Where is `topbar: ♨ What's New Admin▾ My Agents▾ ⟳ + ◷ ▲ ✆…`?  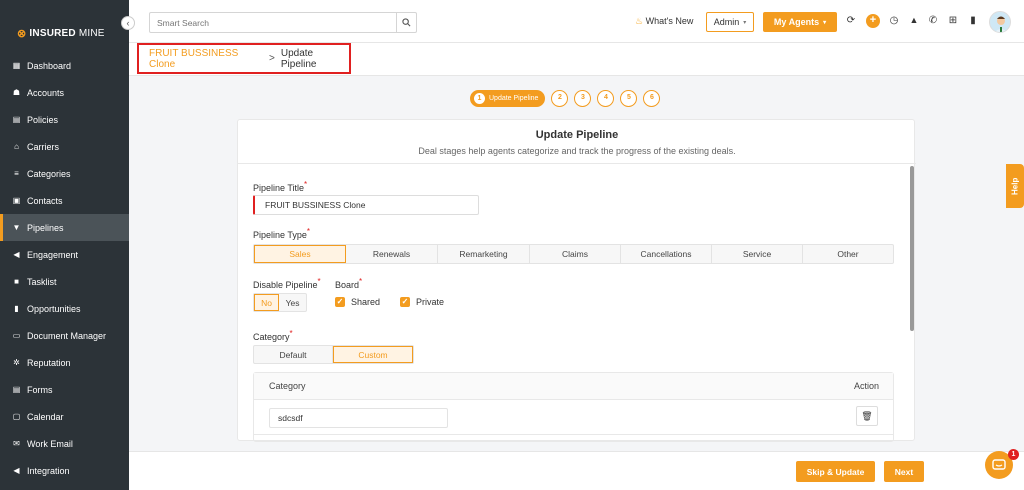
topbar: ♨ What's New Admin▾ My Agents▾ ⟳ + ◷ ▲ ✆… is located at coordinates (576, 21).